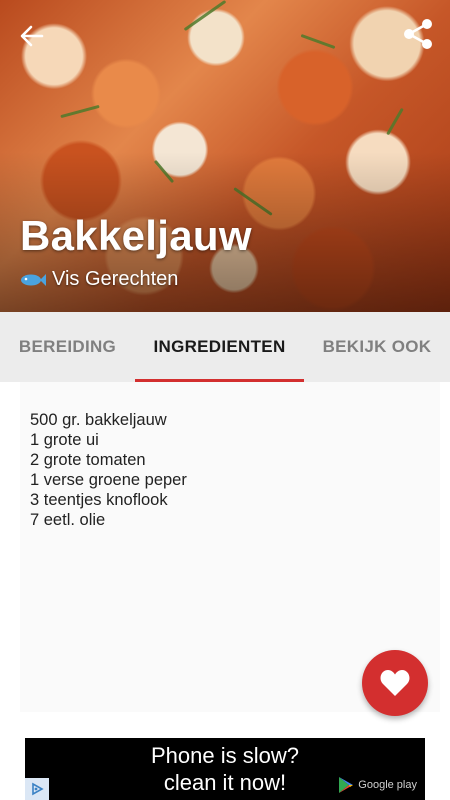 Image resolution: width=450 pixels, height=800 pixels. Describe the element at coordinates (115, 279) in the screenshot. I see `category-label: Vis Gerechten` at that location.